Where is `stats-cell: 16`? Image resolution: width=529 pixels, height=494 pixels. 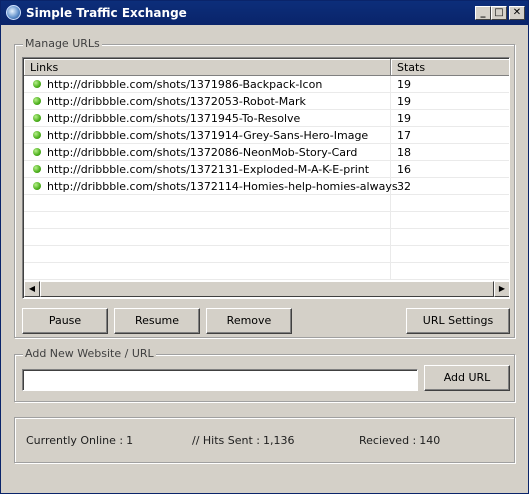 stats-cell: 16 is located at coordinates (450, 169).